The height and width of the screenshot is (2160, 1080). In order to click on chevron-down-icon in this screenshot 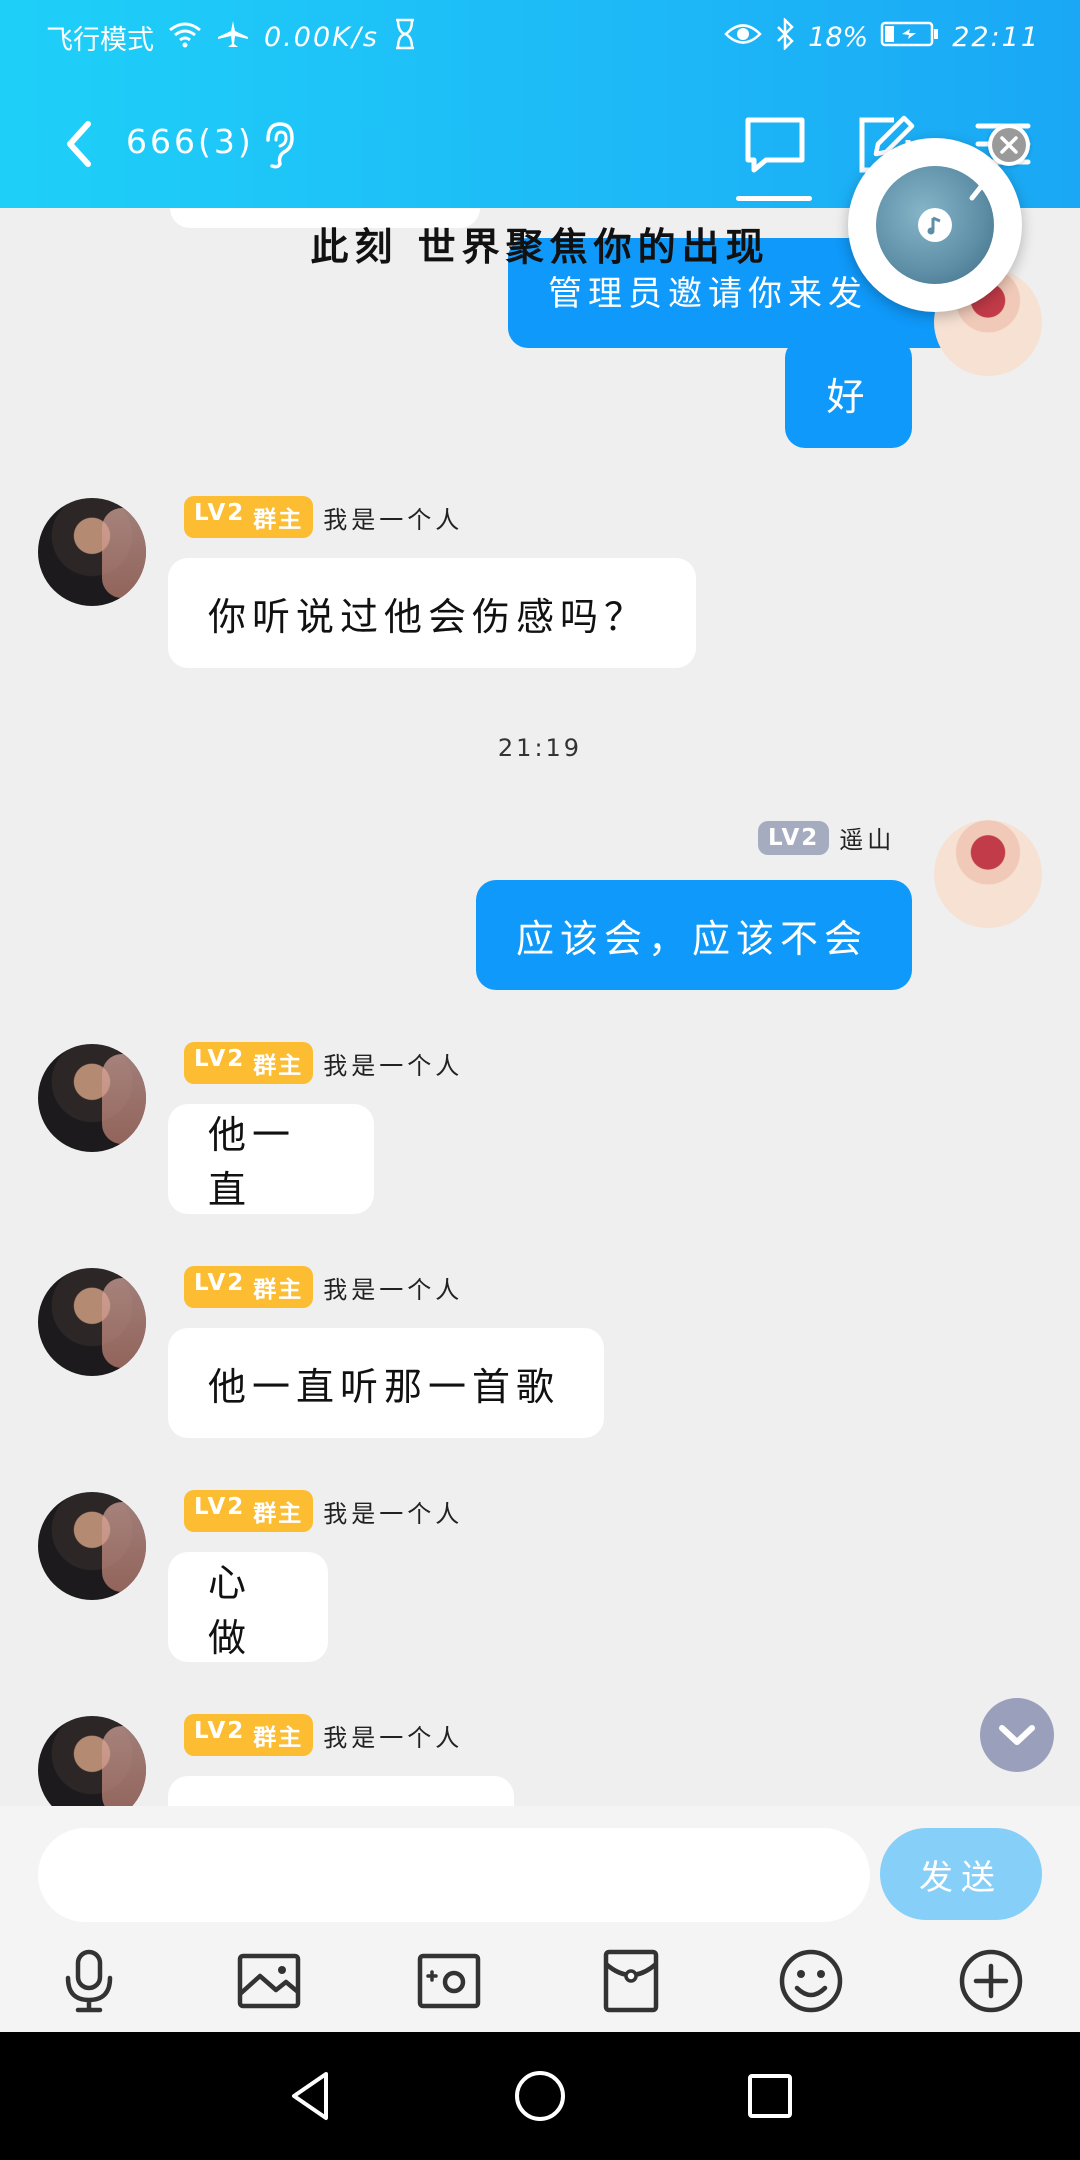, I will do `click(1017, 1735)`.